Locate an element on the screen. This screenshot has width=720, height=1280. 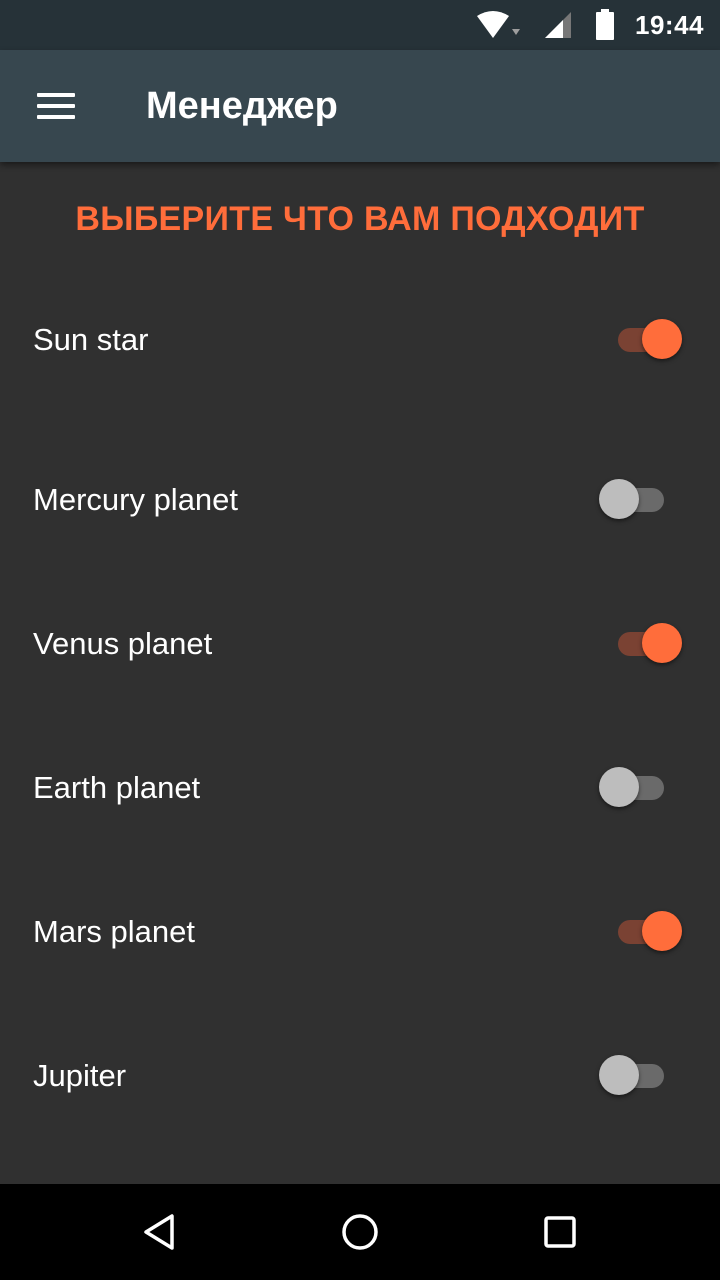
navigation-bar is located at coordinates (360, 1232).